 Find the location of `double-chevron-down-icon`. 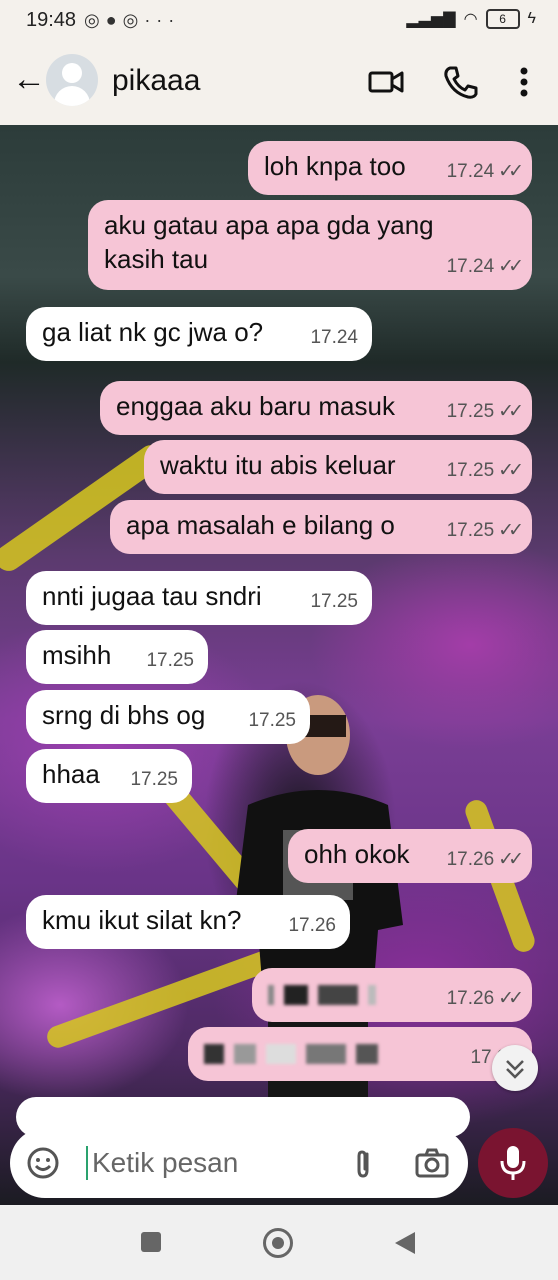

double-chevron-down-icon is located at coordinates (515, 1069).